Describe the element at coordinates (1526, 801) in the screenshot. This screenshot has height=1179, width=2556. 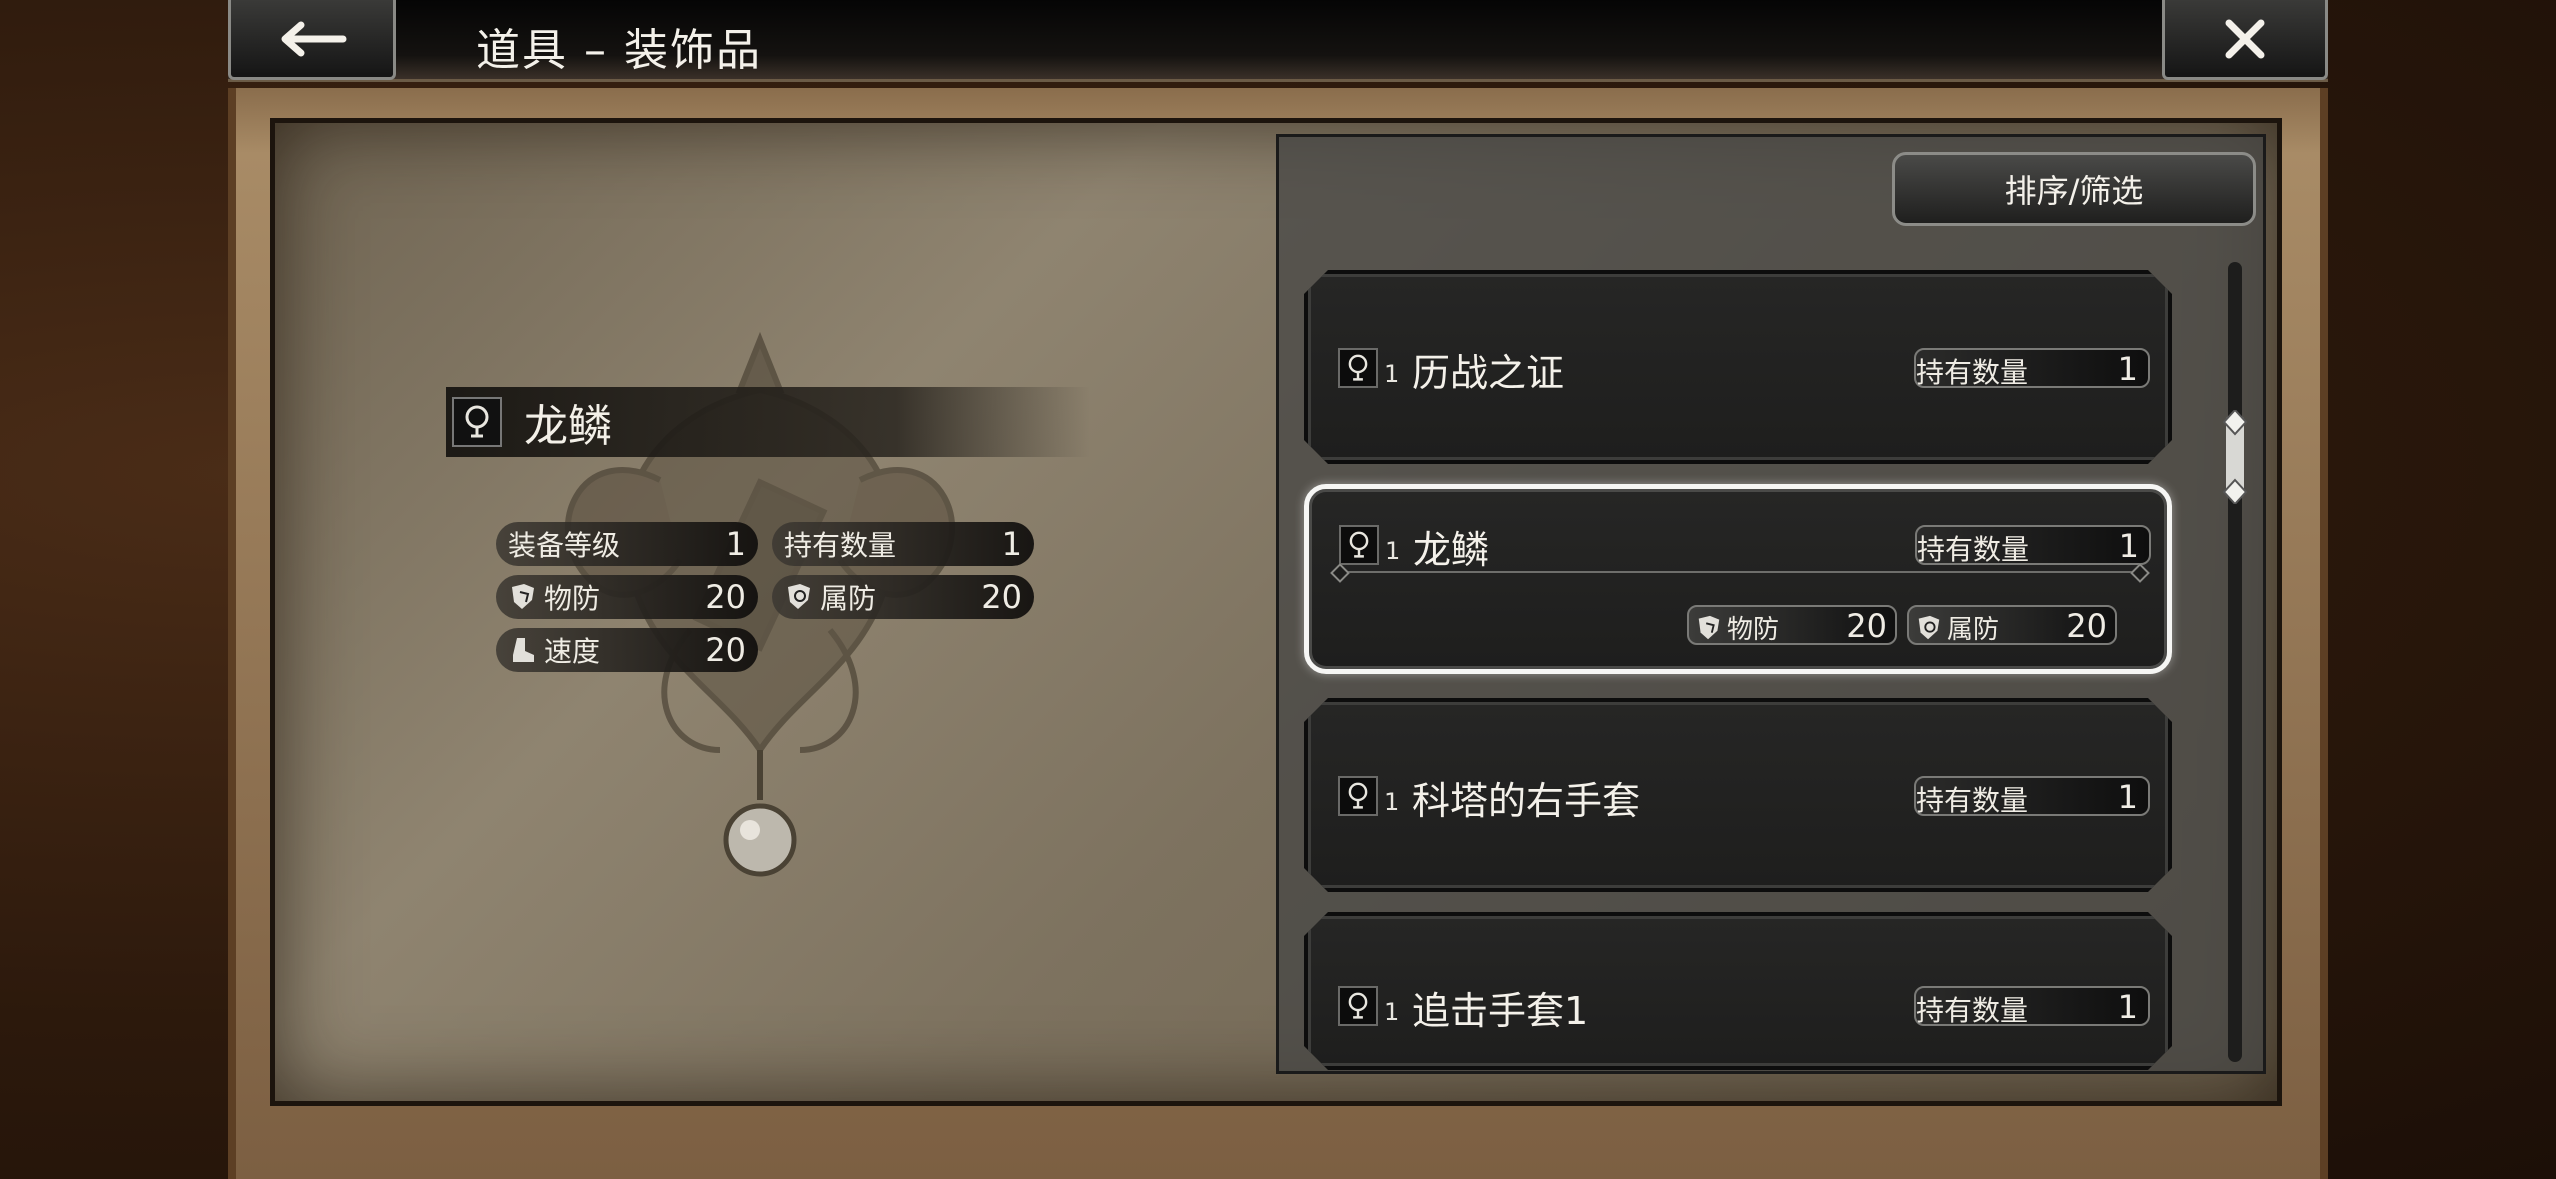
I see `item-name: 科塔的右手套` at that location.